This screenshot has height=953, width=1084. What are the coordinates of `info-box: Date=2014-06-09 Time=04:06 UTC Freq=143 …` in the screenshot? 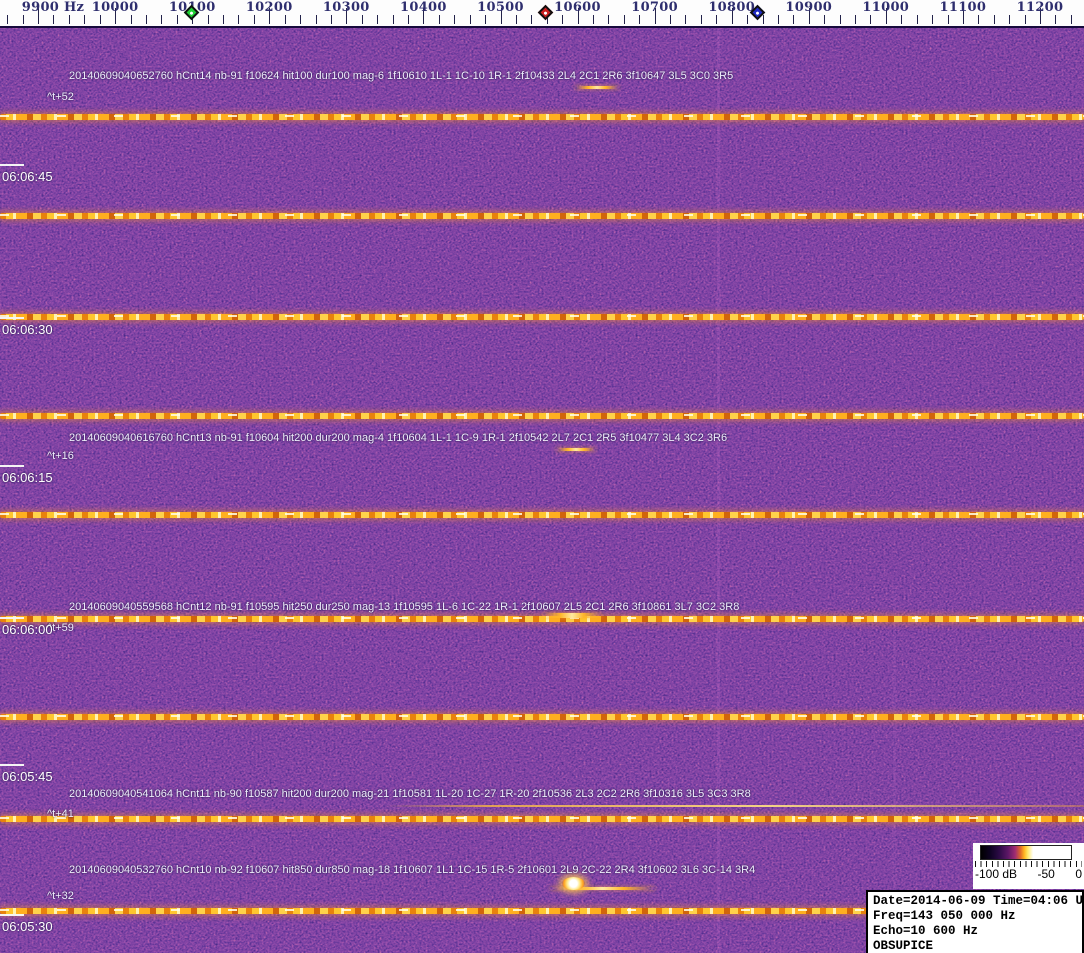 It's located at (975, 921).